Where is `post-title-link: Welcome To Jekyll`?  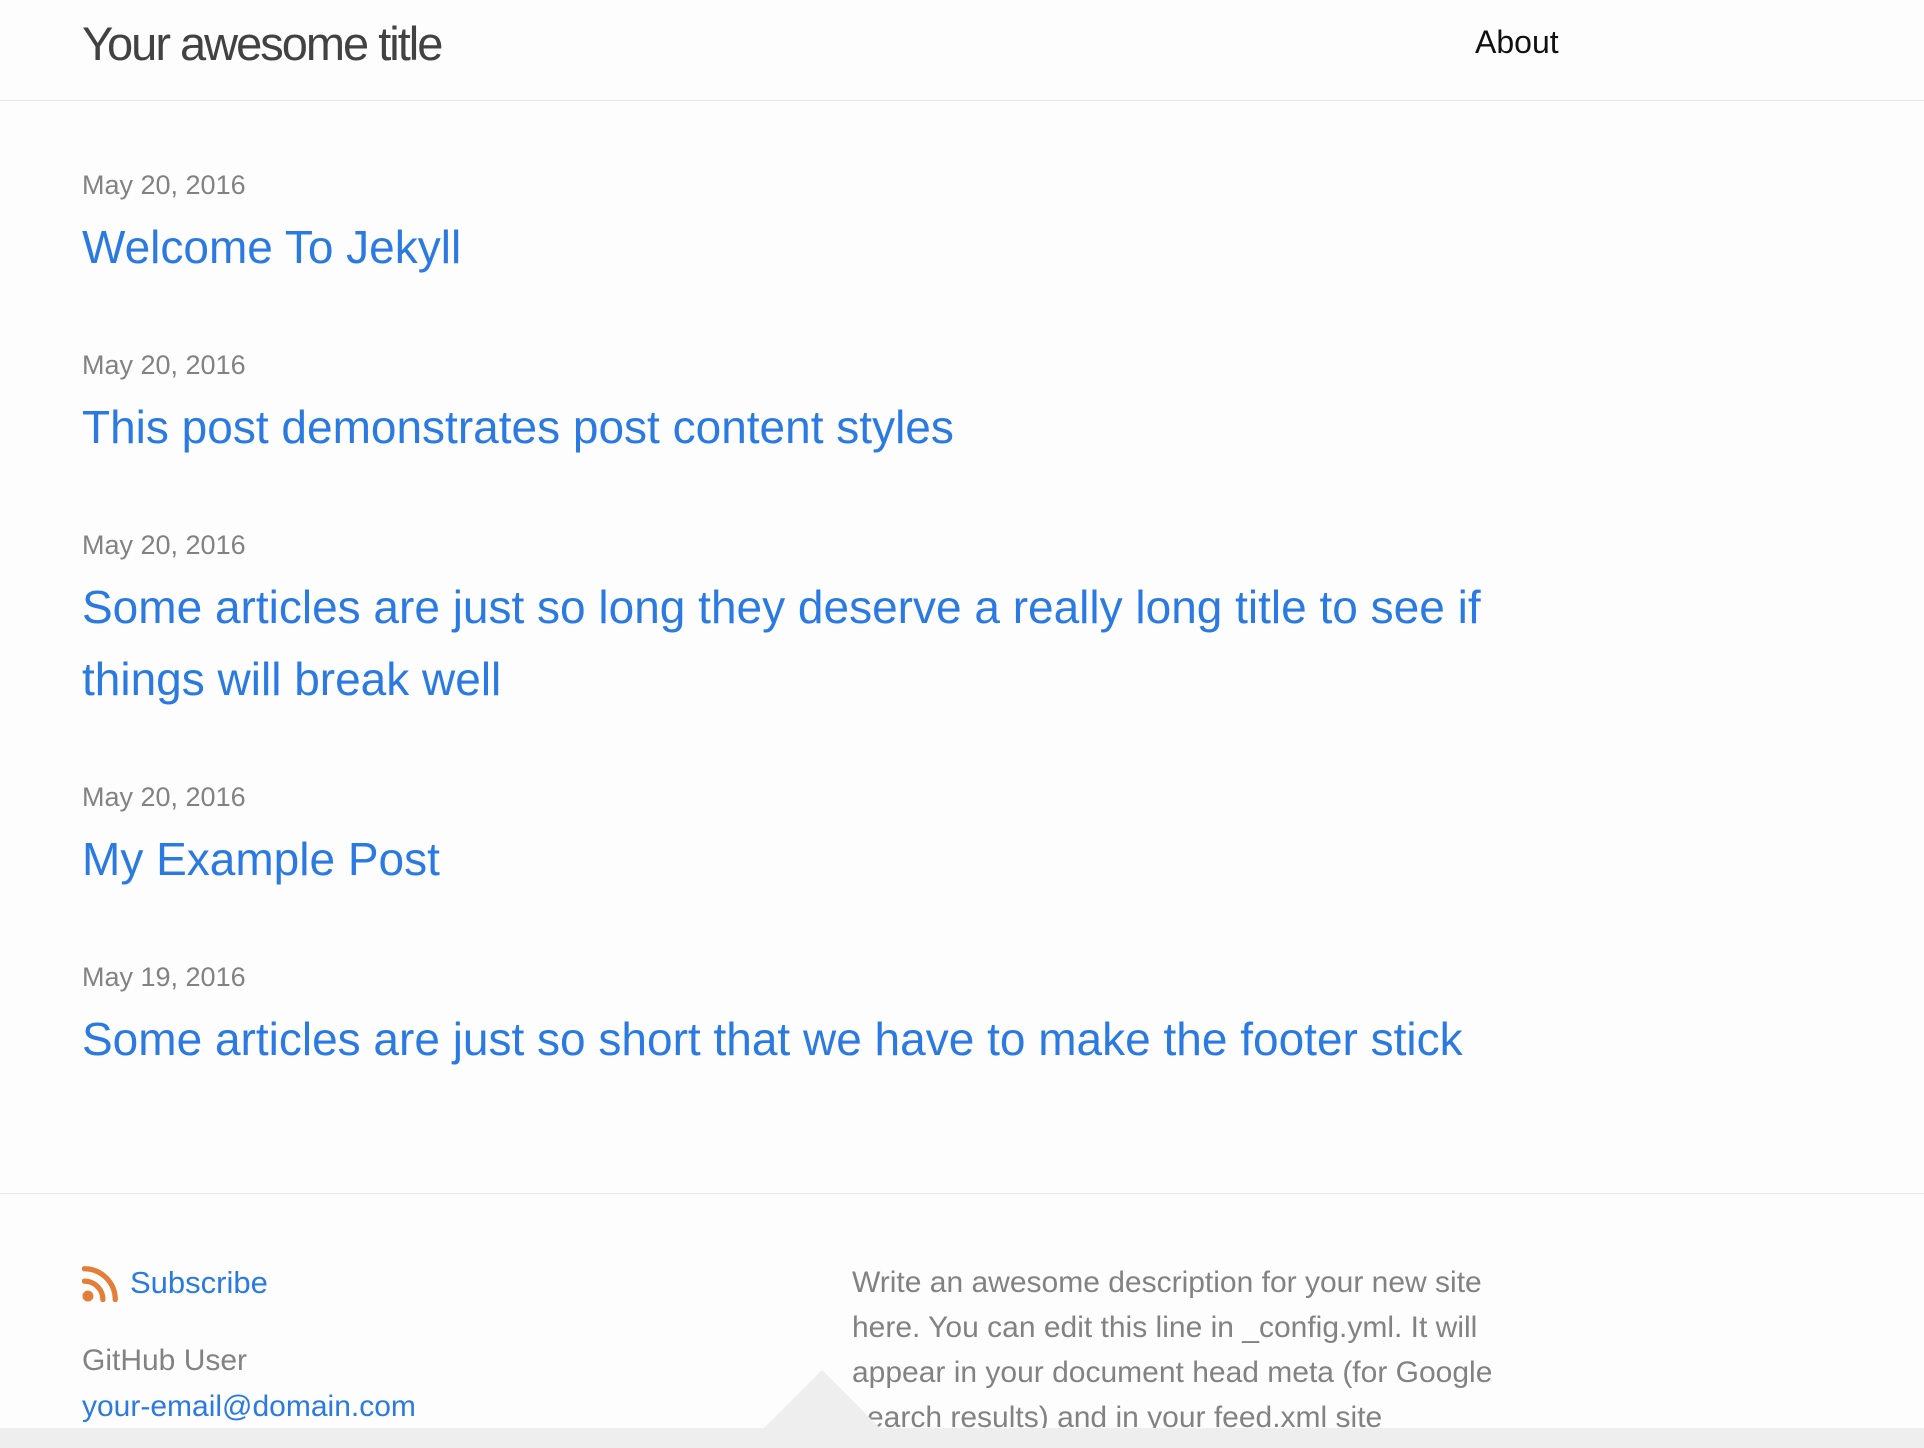 post-title-link: Welcome To Jekyll is located at coordinates (792, 247).